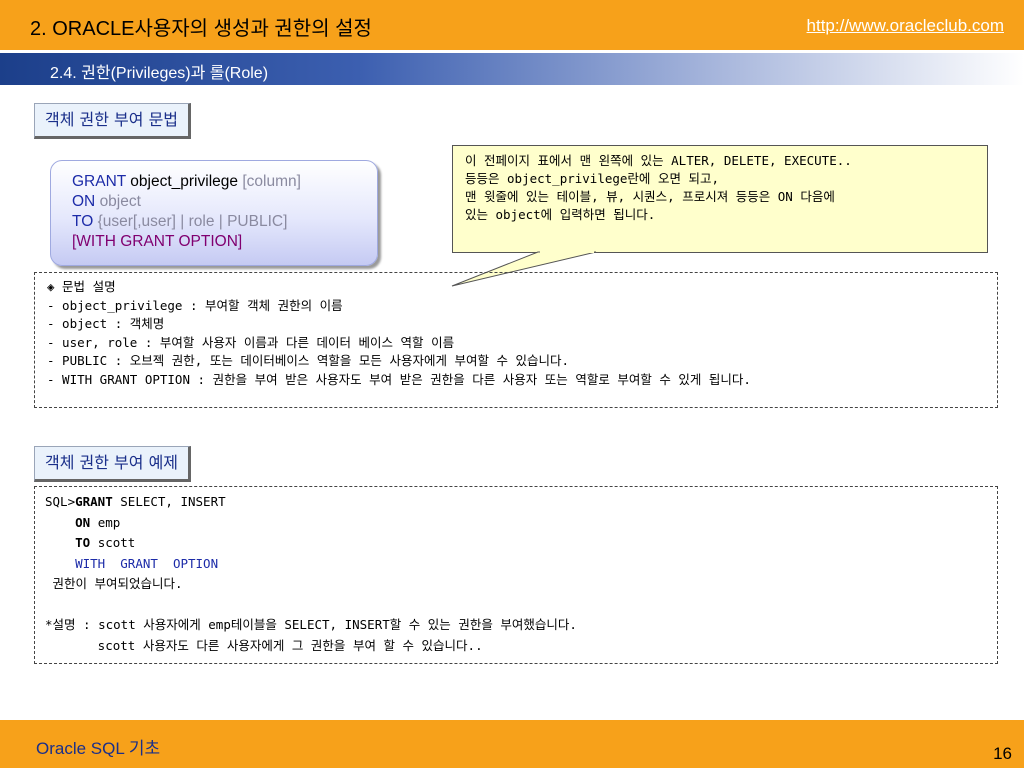  What do you see at coordinates (60, 501) in the screenshot?
I see `sql-prompt: SQL>` at bounding box center [60, 501].